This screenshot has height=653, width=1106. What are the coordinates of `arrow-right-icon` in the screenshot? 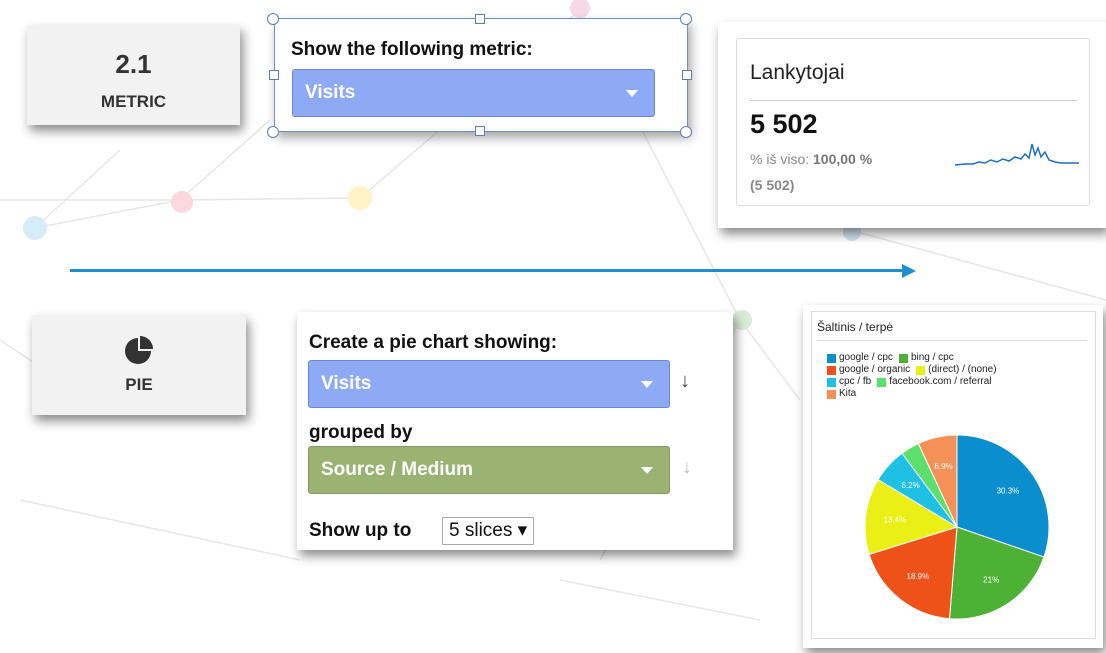 It's located at (909, 271).